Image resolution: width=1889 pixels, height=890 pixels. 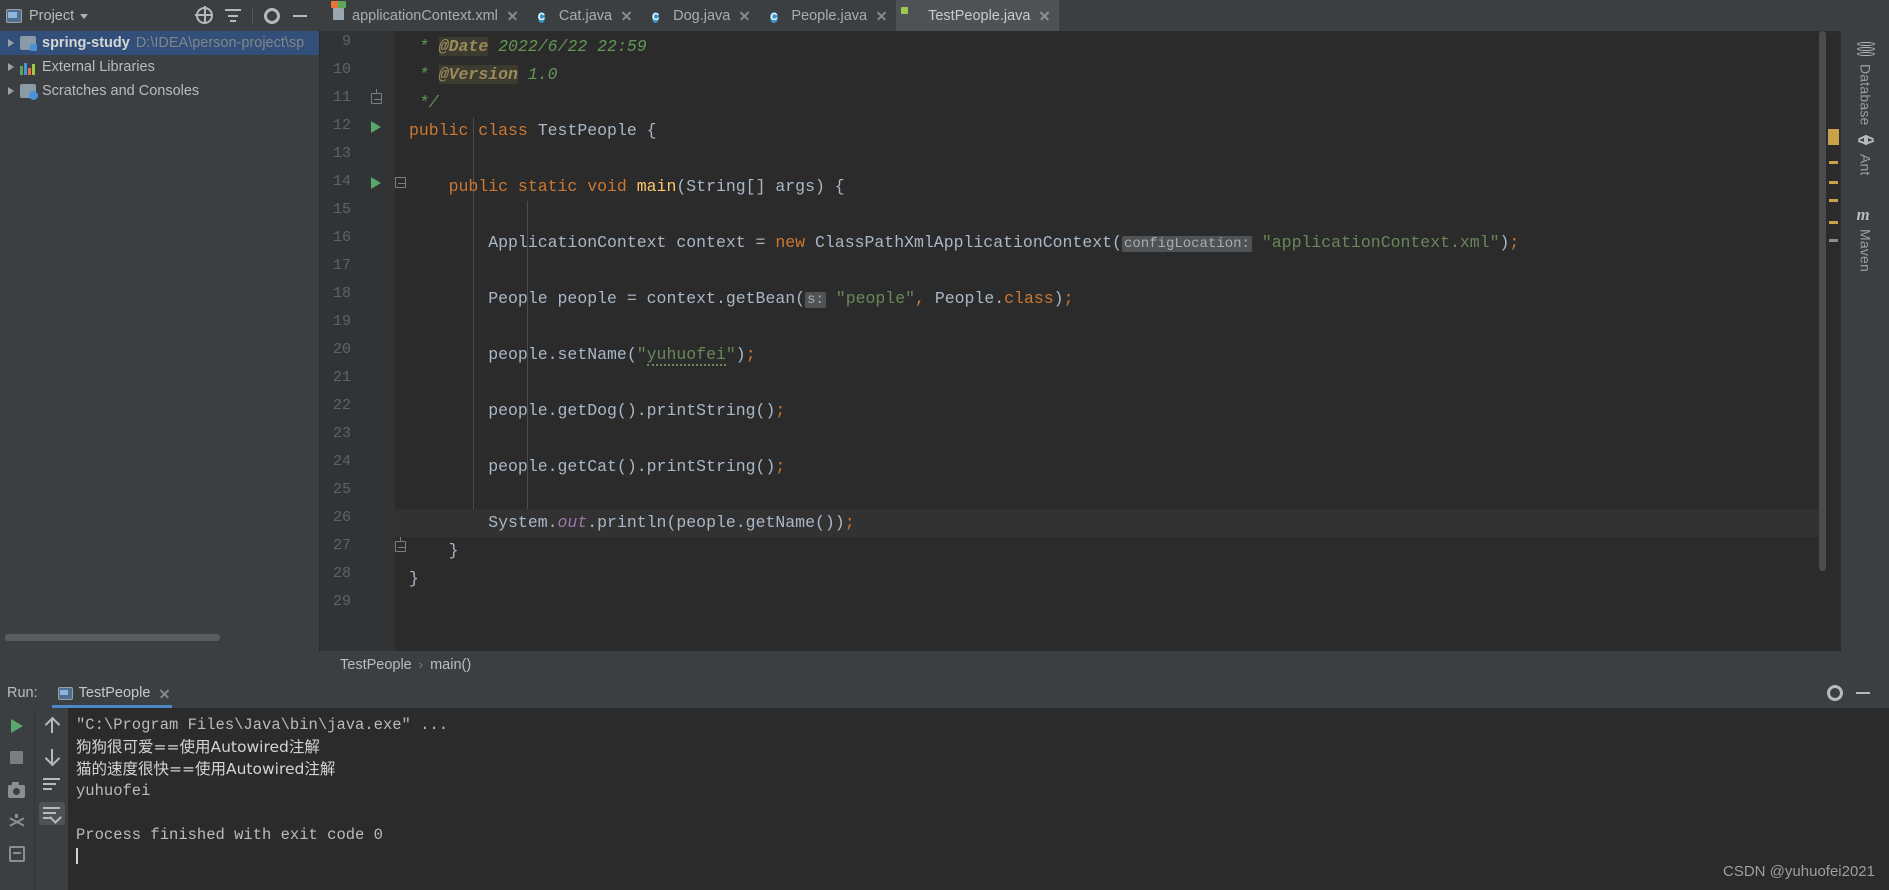 I want to click on code-line-12: public class TestPeople {, so click(x=533, y=131).